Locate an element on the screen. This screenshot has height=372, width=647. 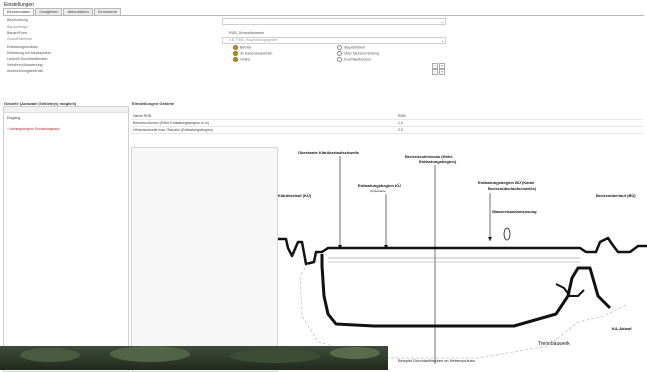
label-entlastung-ku-sub: (Unterkante is located at coordinates (378, 191).